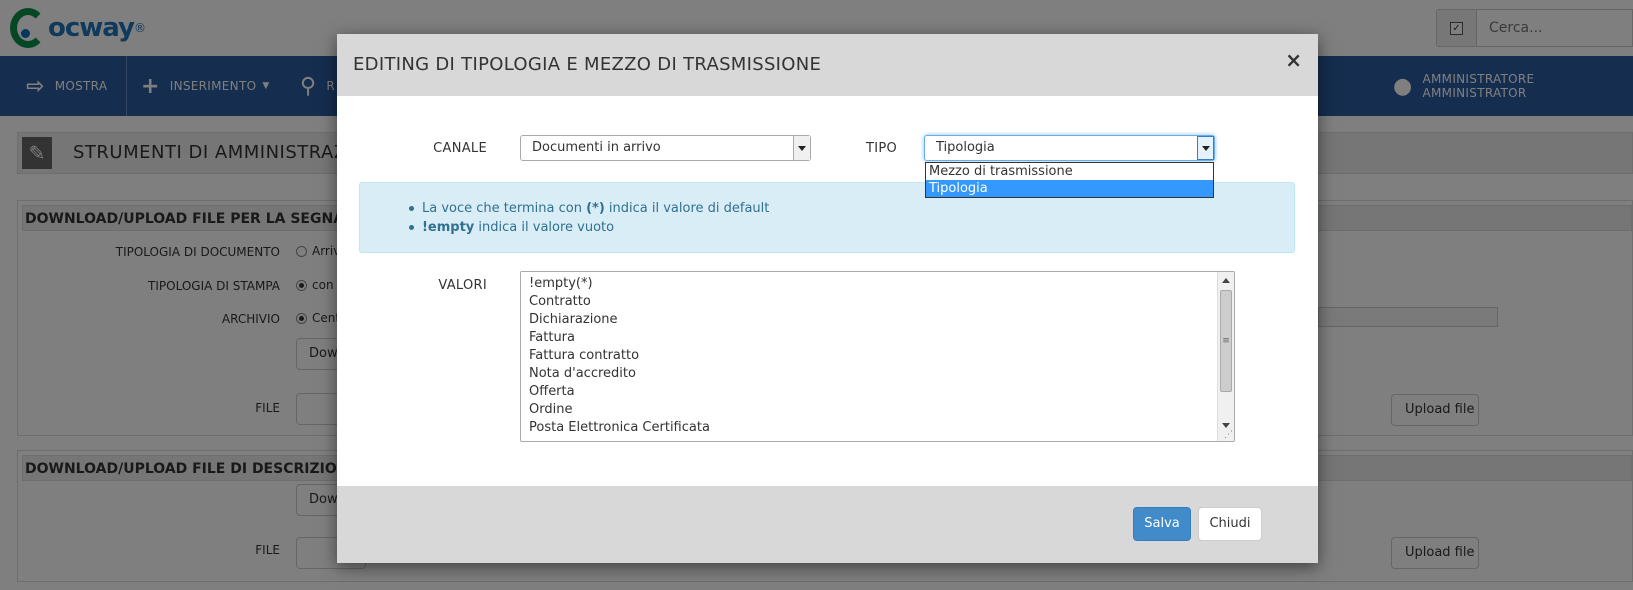  Describe the element at coordinates (1226, 280) in the screenshot. I see `scroll-up-icon` at that location.